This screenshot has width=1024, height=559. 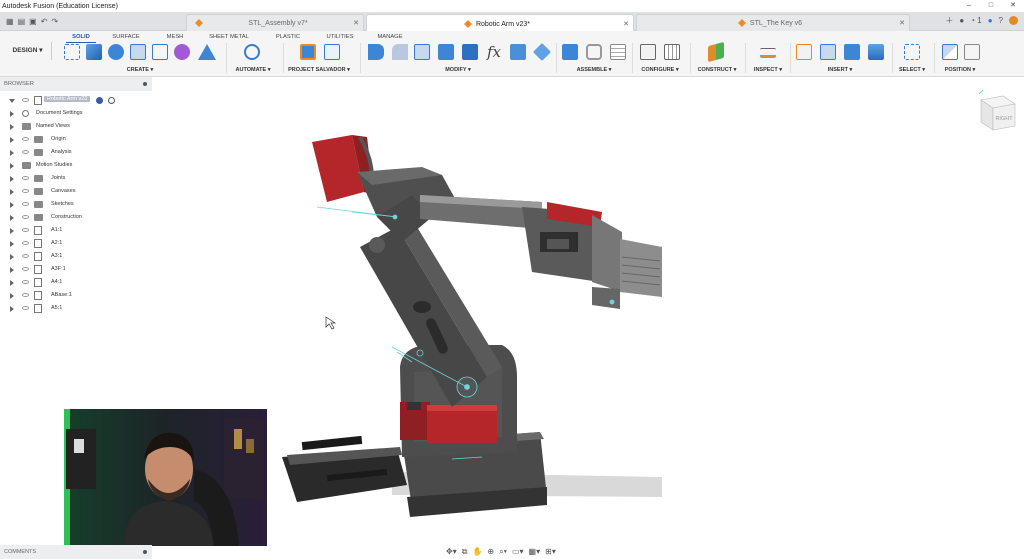 I want to click on tree-item-origin: Origin, so click(x=76, y=139).